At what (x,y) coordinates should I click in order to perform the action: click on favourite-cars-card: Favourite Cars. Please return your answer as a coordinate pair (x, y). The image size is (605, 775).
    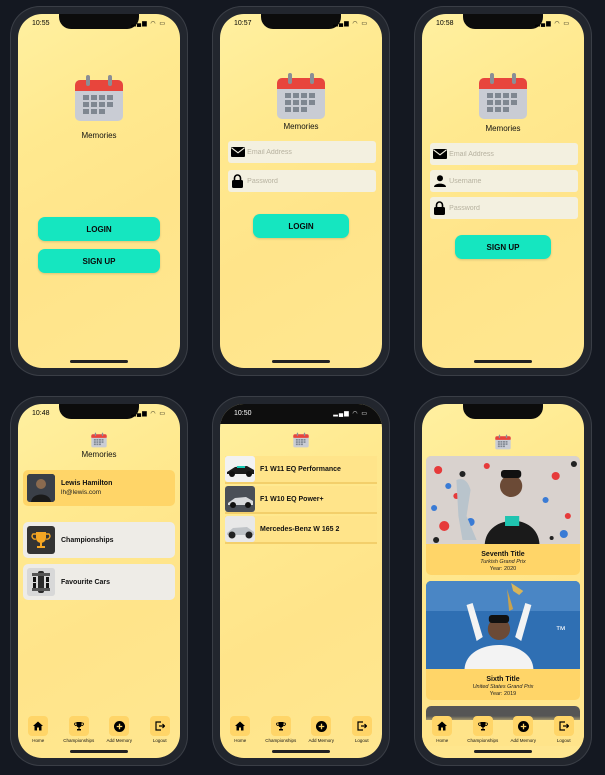
    Looking at the image, I should click on (99, 582).